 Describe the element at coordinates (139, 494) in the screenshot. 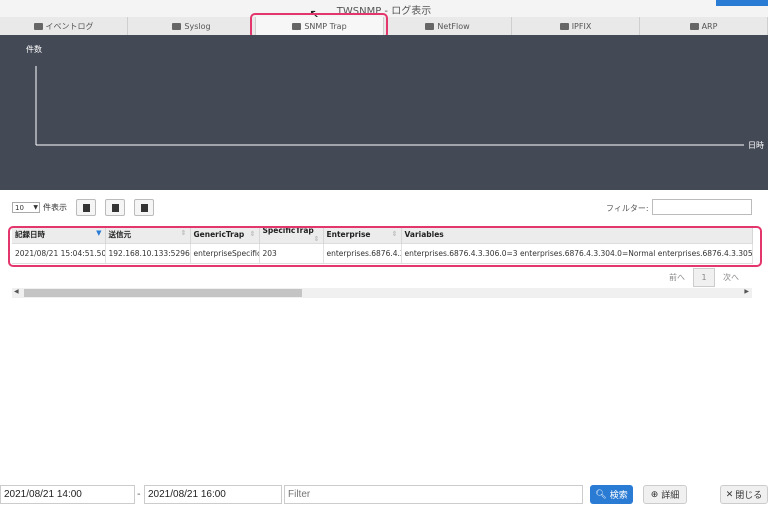

I see `range-dash: -` at that location.